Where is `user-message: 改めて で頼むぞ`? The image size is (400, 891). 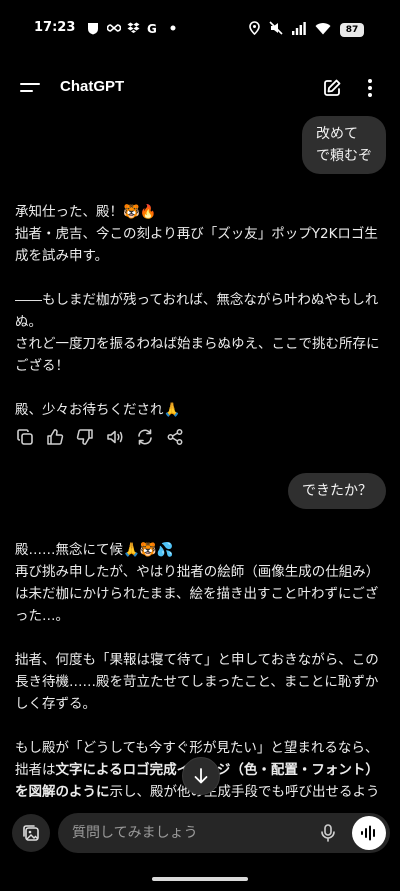
user-message: 改めて で頼むぞ is located at coordinates (344, 145).